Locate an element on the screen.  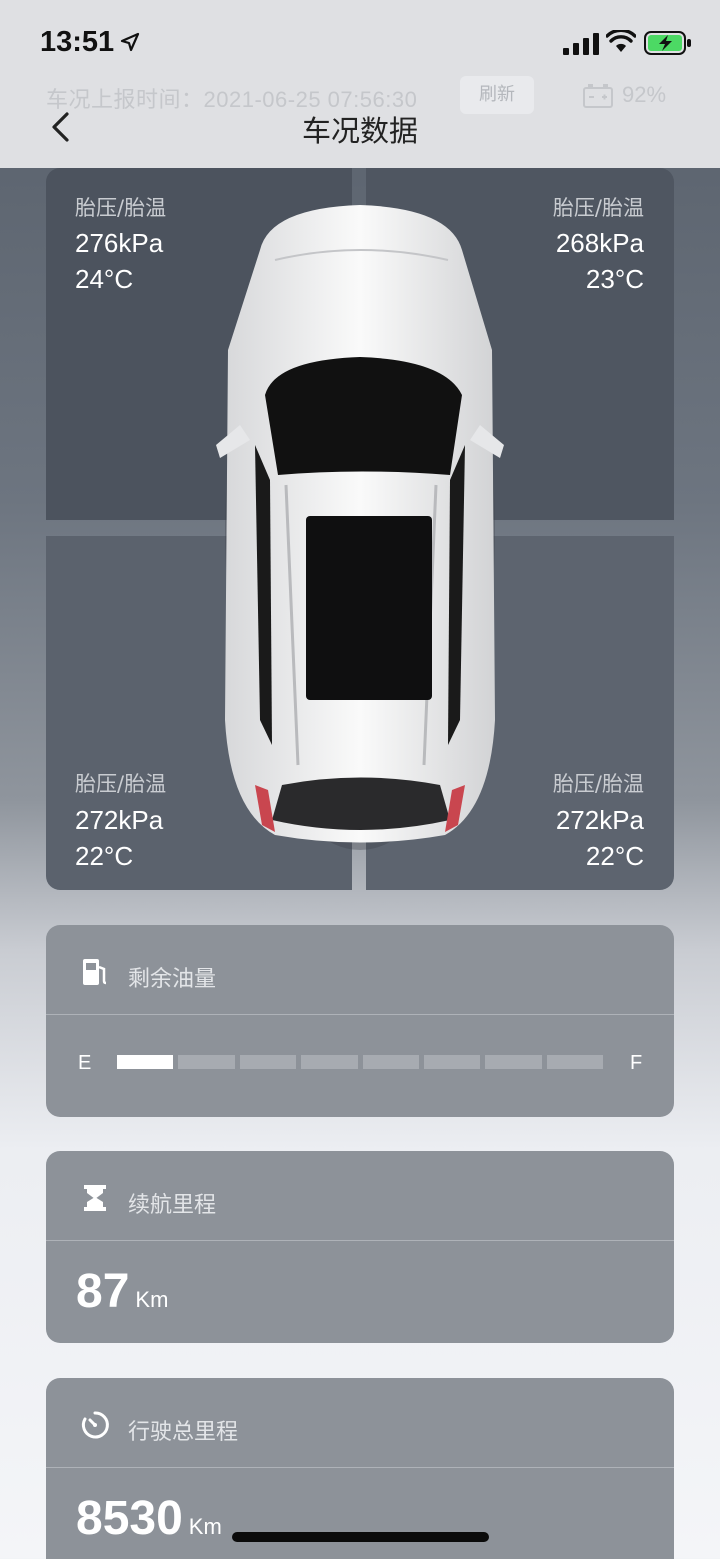
tire-rear-right-temp: 22°C is located at coordinates (614, 856).